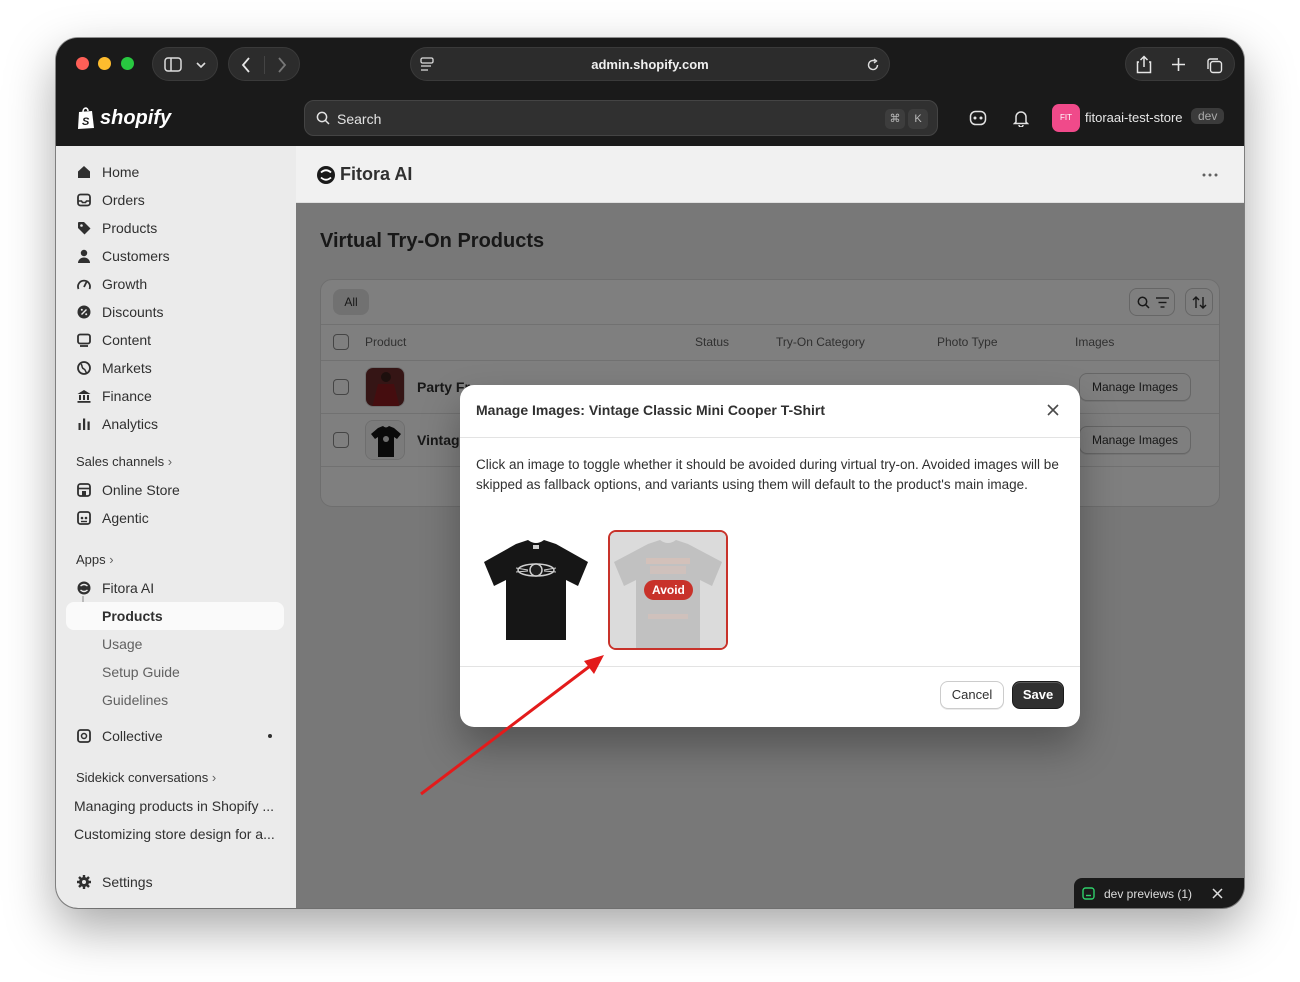  Describe the element at coordinates (175, 396) in the screenshot. I see `sidebar-item-finance: Finance` at that location.